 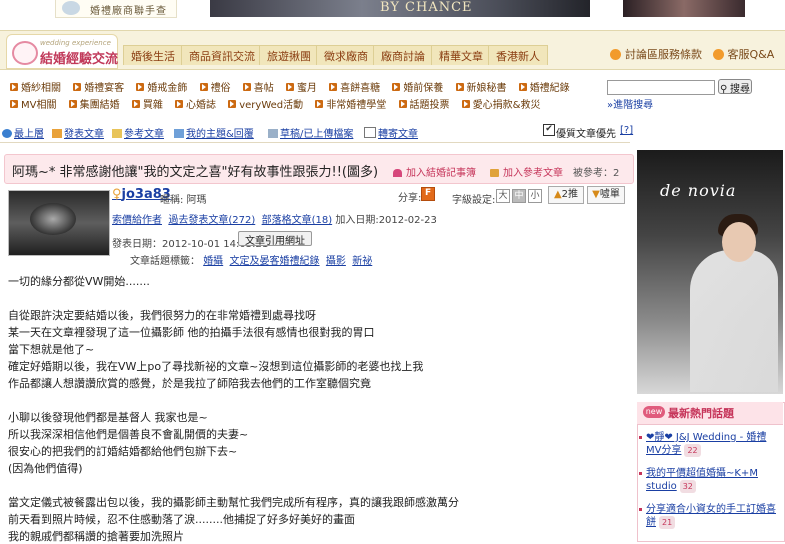 I want to click on hot-topic-item: 分享適合小資女的手工訂婚喜餅 21, so click(x=707, y=516).